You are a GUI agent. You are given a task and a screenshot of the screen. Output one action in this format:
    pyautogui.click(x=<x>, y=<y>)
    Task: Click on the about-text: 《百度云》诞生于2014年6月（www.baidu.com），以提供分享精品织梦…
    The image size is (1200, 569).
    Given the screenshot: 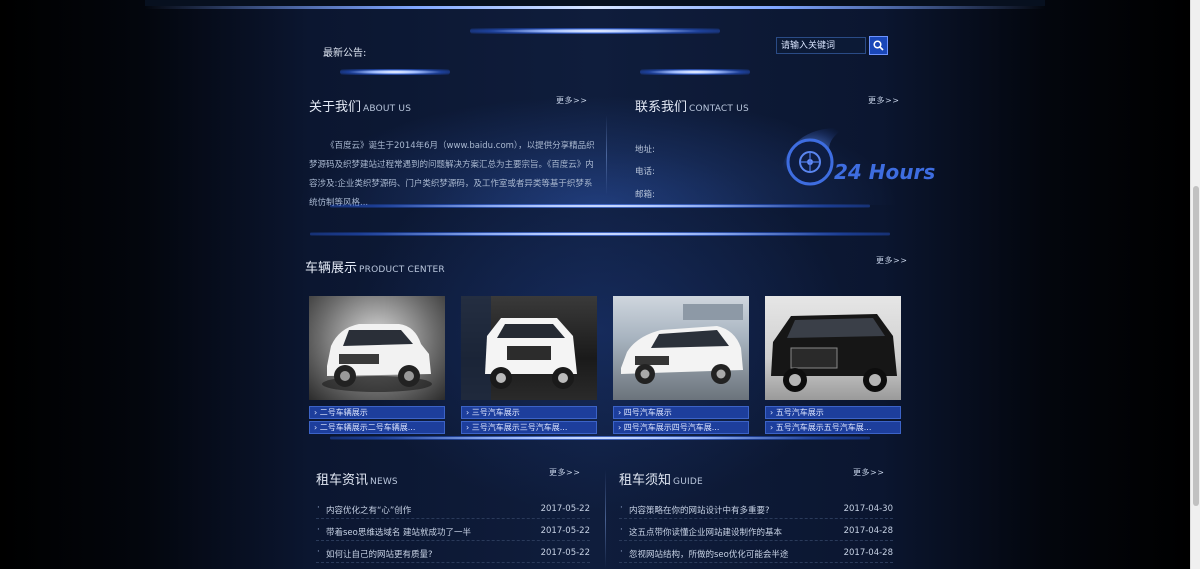 What is the action you would take?
    pyautogui.click(x=452, y=174)
    